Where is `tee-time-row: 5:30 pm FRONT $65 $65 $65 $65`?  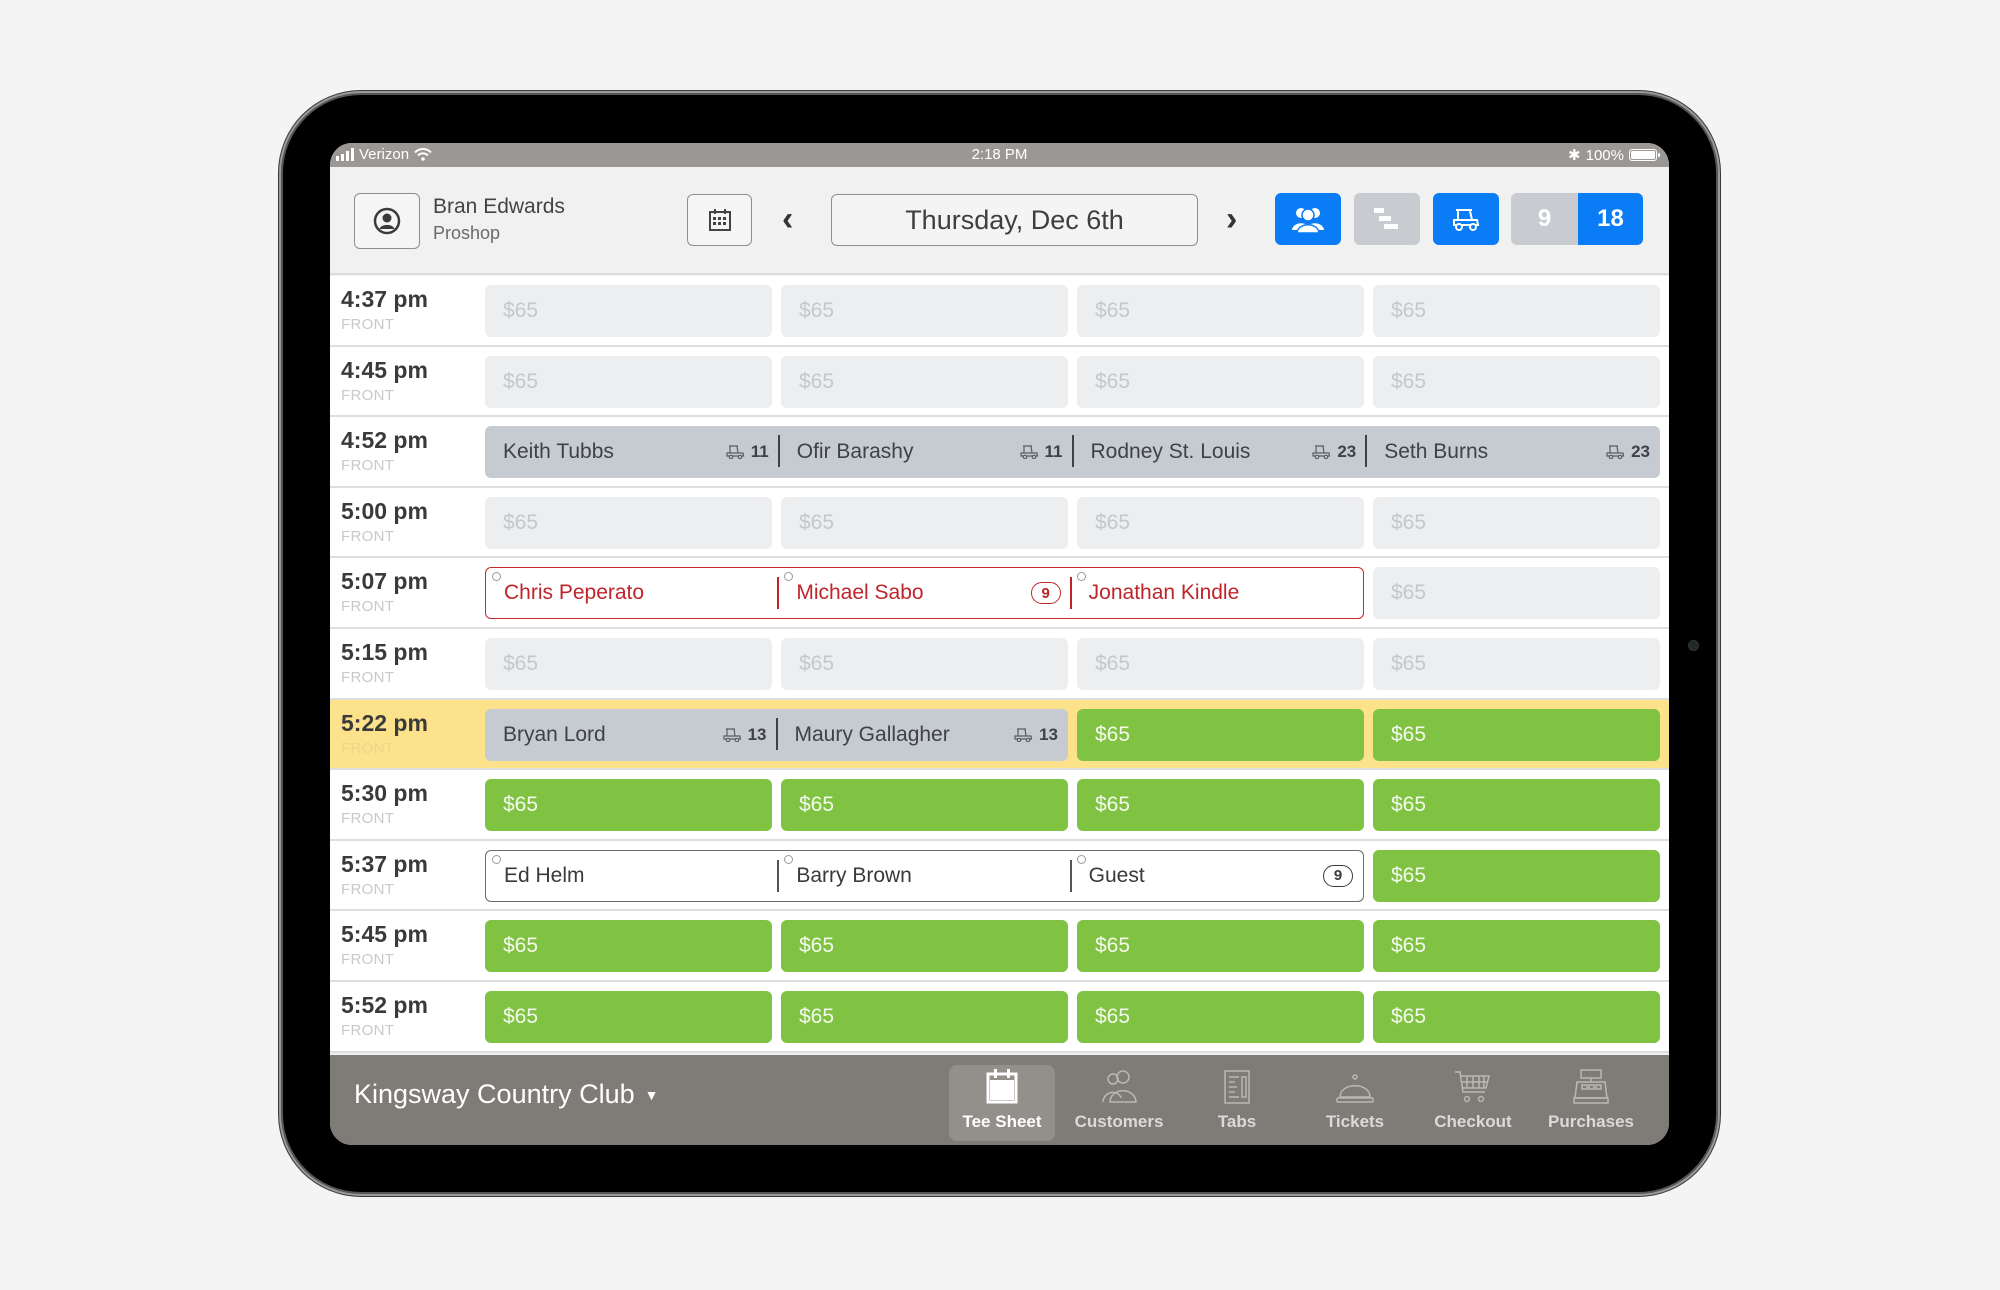 tee-time-row: 5:30 pm FRONT $65 $65 $65 $65 is located at coordinates (999, 805).